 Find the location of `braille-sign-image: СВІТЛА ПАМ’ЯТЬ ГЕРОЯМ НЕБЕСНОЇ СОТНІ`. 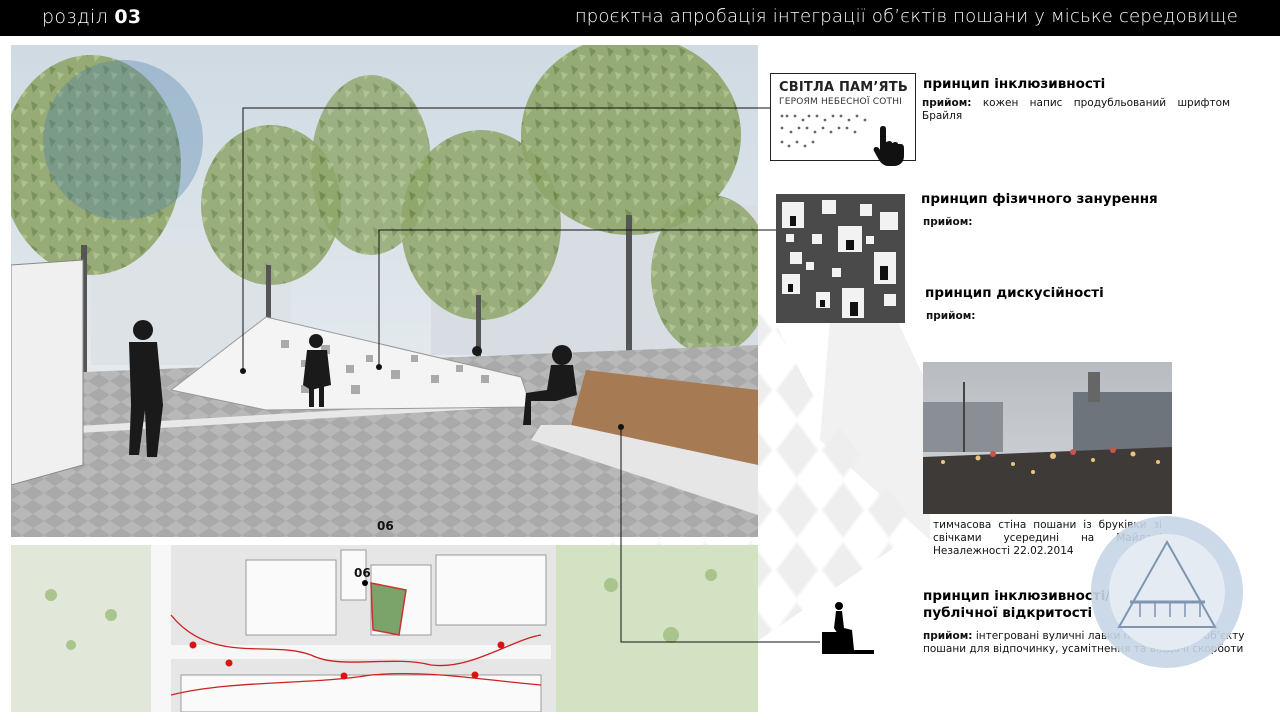

braille-sign-image: СВІТЛА ПАМ’ЯТЬ ГЕРОЯМ НЕБЕСНОЇ СОТНІ is located at coordinates (843, 119).